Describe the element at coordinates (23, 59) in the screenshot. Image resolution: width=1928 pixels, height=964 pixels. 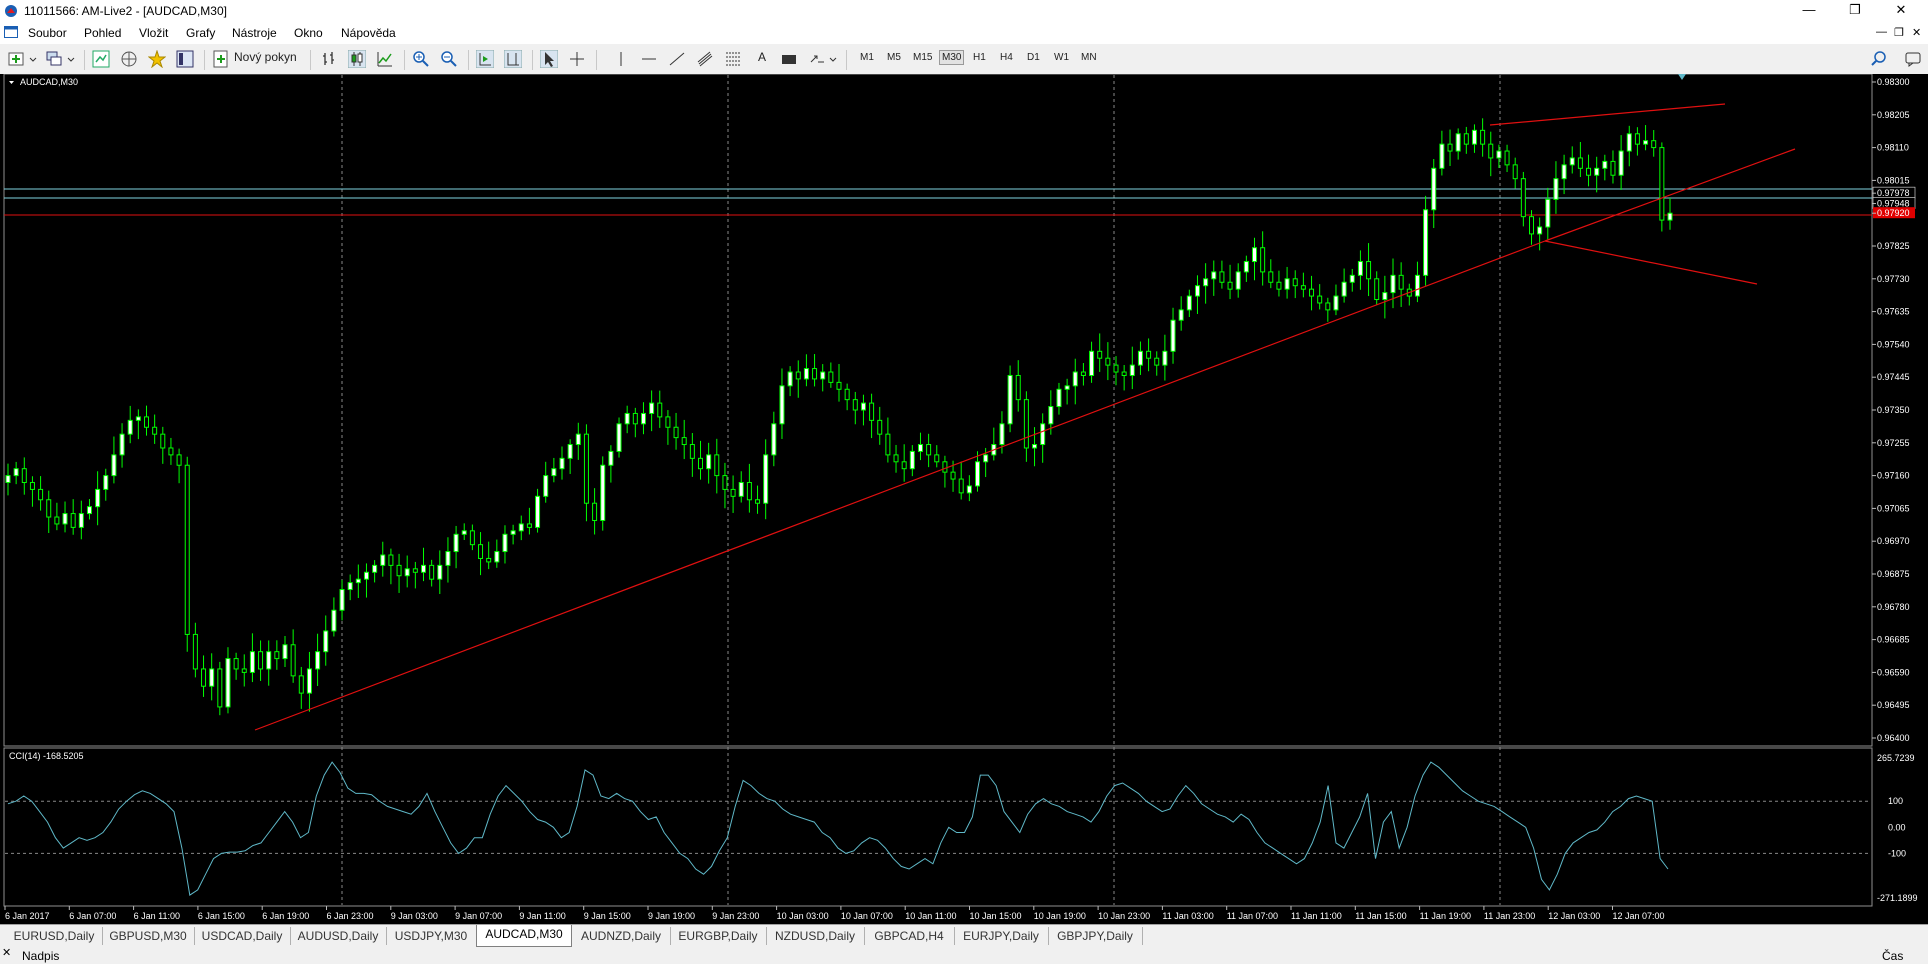
I see `new-chart-icon` at that location.